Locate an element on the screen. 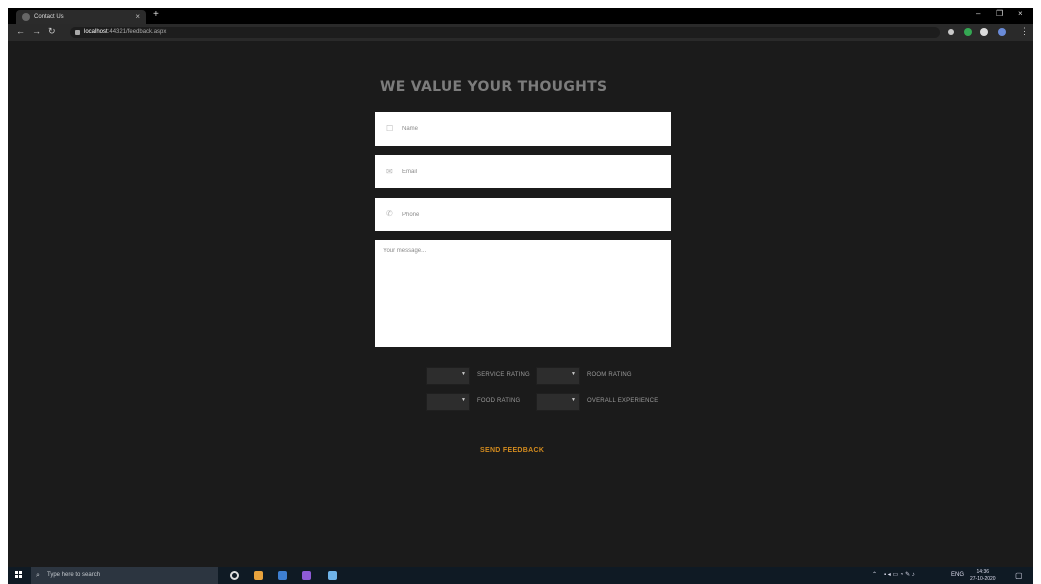 The height and width of the screenshot is (584, 1041). forward-icon: → is located at coordinates (36, 31).